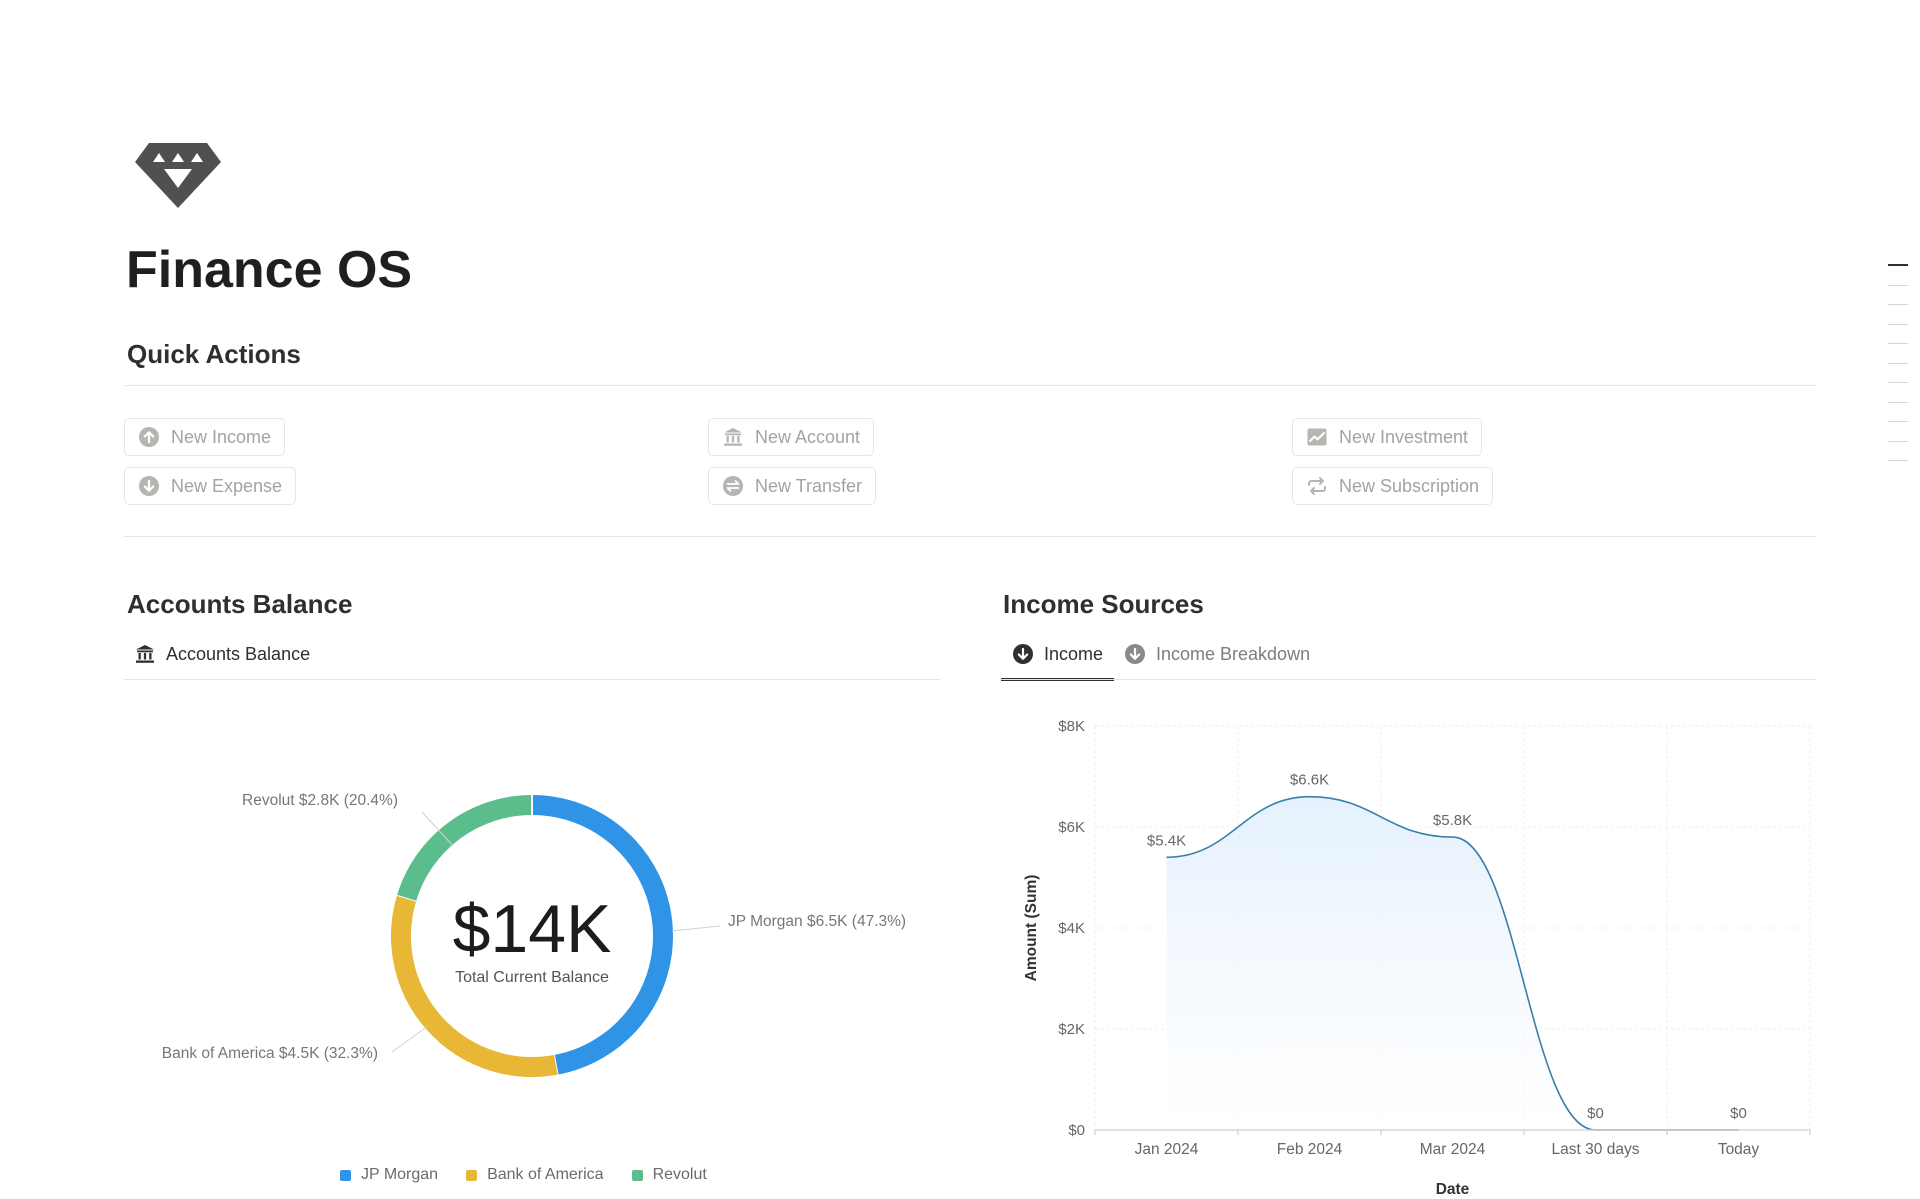 This screenshot has width=1920, height=1199. I want to click on data-label: $5.4K, so click(1166, 840).